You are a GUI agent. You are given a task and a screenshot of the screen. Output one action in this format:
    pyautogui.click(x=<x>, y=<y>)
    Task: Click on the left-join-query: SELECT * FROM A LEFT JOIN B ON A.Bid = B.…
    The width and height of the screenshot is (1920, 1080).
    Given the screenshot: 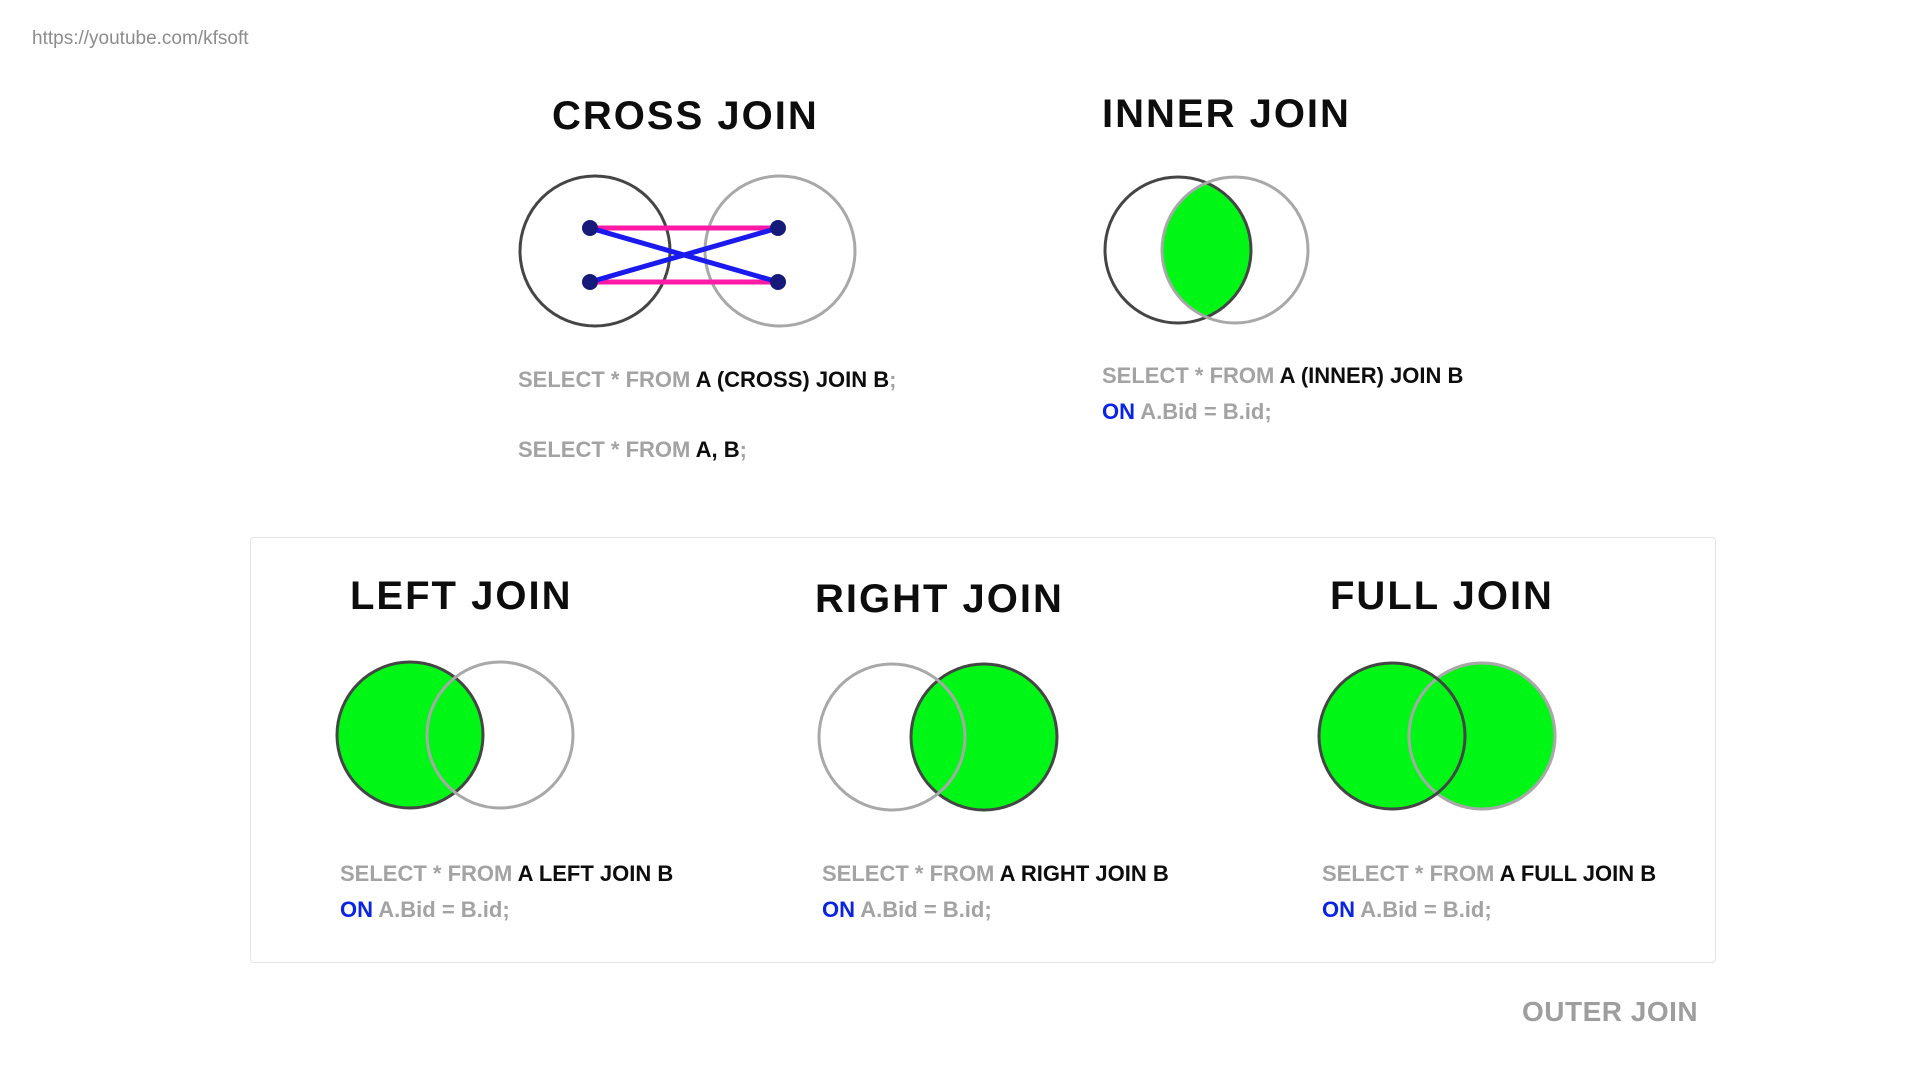 What is the action you would take?
    pyautogui.click(x=506, y=892)
    